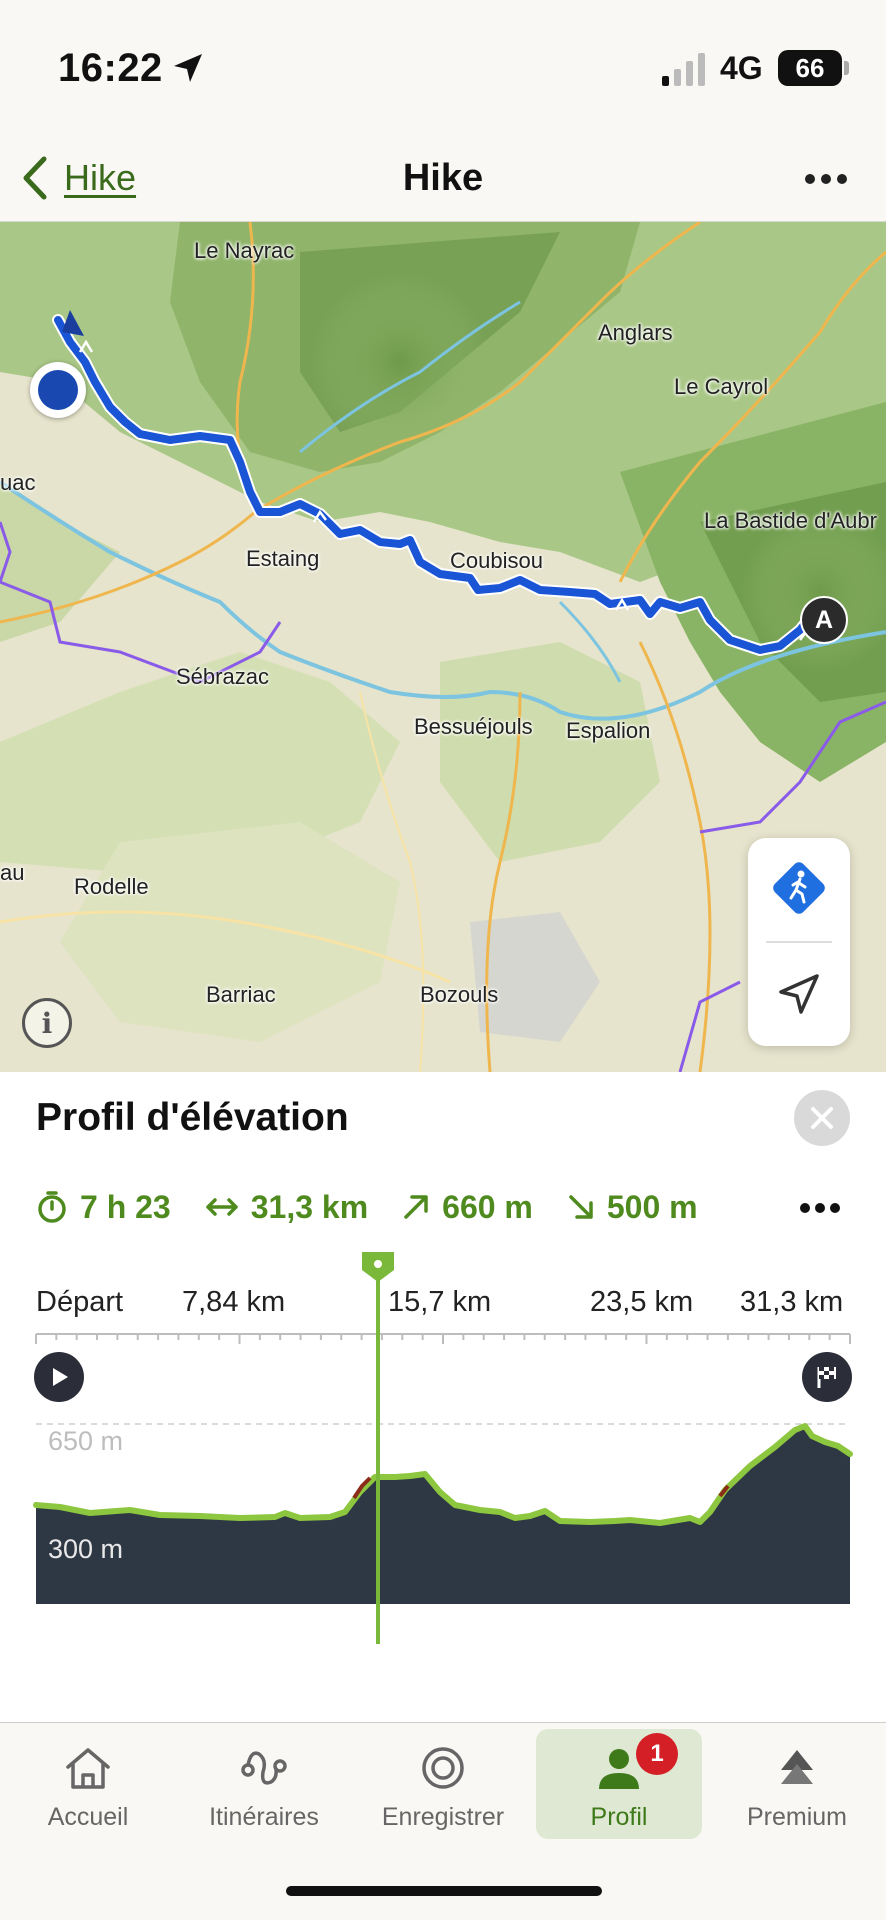  I want to click on tab-label: Premium, so click(796, 1817).